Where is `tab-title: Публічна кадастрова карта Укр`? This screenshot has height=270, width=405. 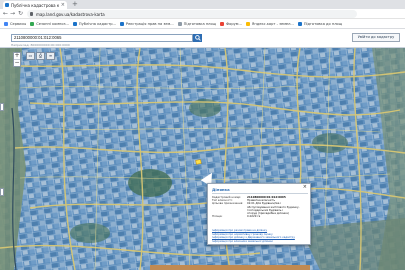
tab-title: Публічна кадастрова карта Укр is located at coordinates (35, 5).